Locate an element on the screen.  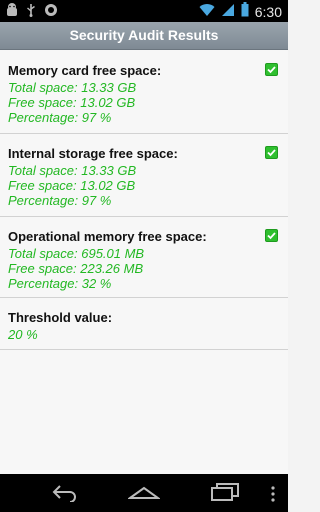
section-title: Memory card free space: is located at coordinates (85, 70).